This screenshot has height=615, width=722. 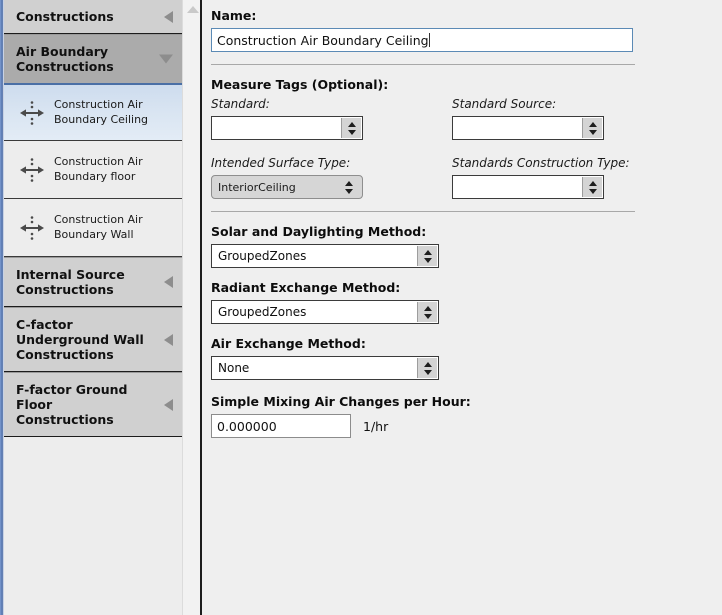 What do you see at coordinates (319, 231) in the screenshot?
I see `solar-daylighting-method-label: Solar and Daylighting Method:` at bounding box center [319, 231].